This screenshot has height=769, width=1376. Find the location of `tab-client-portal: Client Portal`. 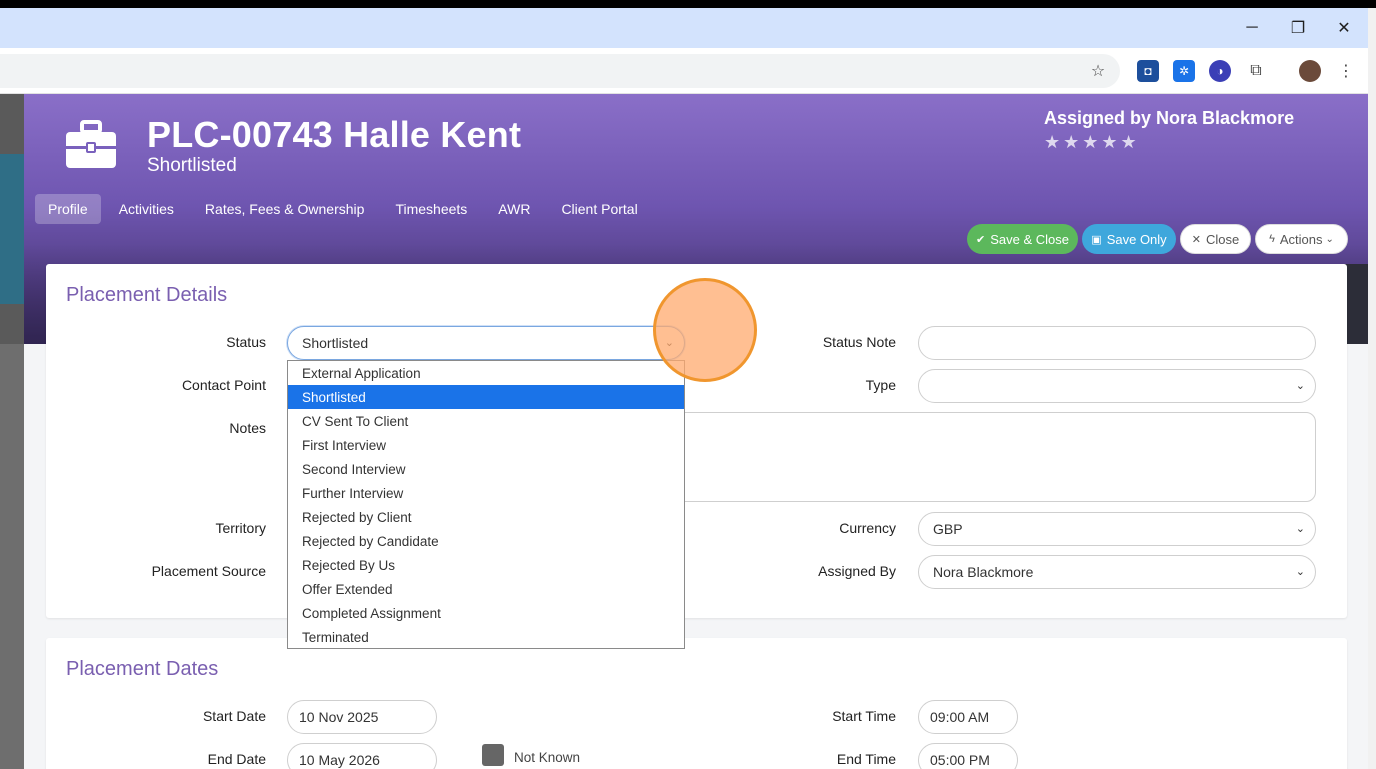

tab-client-portal: Client Portal is located at coordinates (599, 209).